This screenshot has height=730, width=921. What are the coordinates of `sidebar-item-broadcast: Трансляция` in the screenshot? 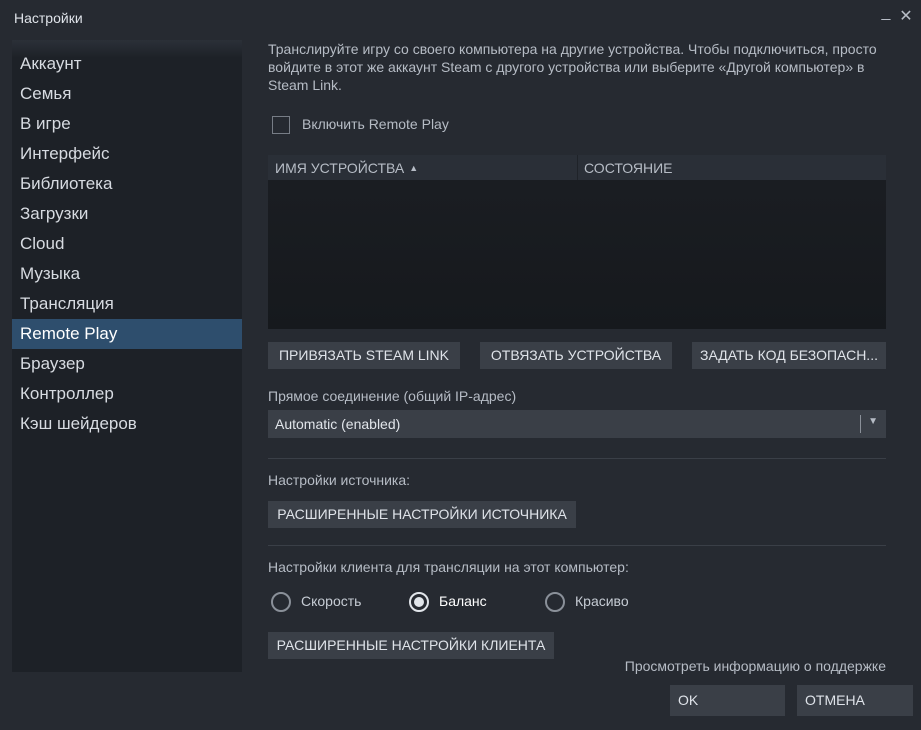 It's located at (127, 304).